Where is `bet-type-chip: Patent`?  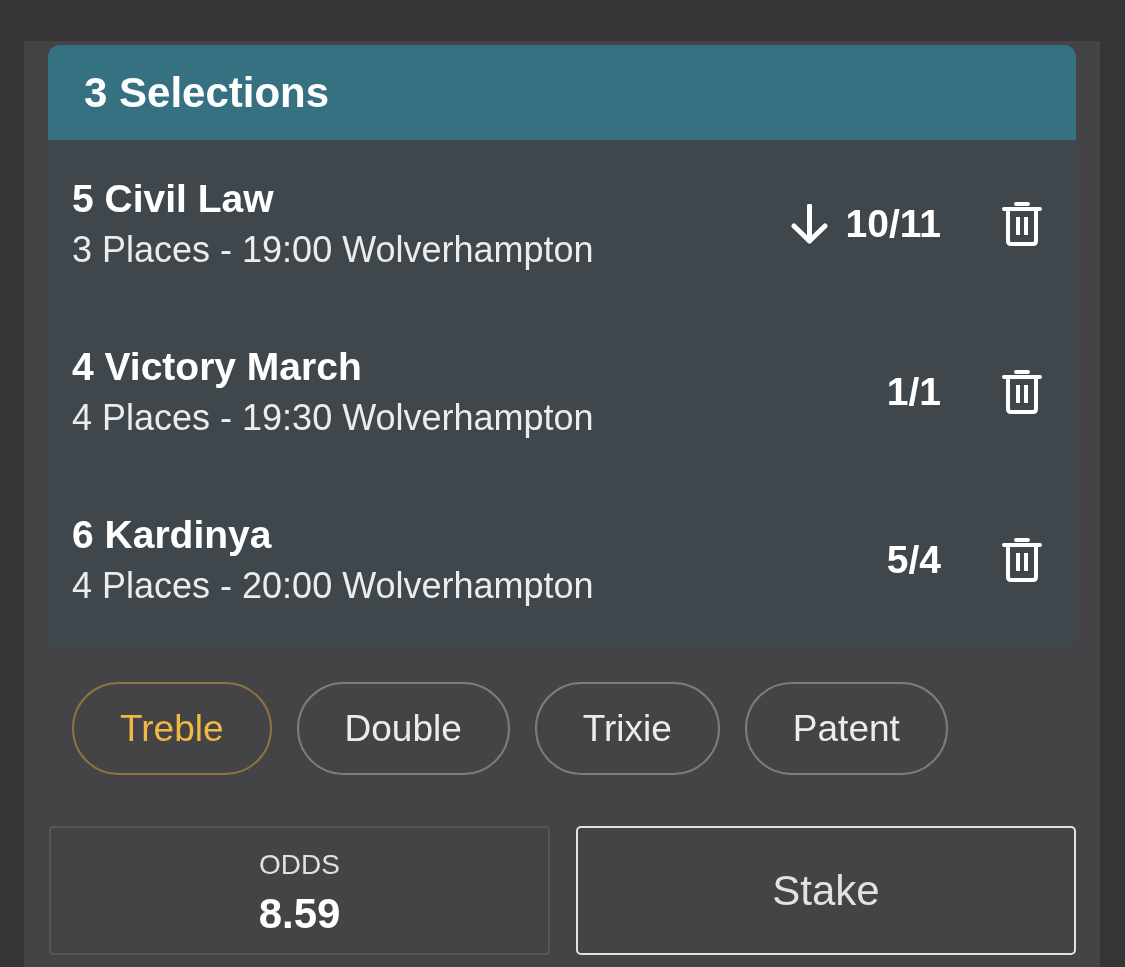 bet-type-chip: Patent is located at coordinates (846, 728).